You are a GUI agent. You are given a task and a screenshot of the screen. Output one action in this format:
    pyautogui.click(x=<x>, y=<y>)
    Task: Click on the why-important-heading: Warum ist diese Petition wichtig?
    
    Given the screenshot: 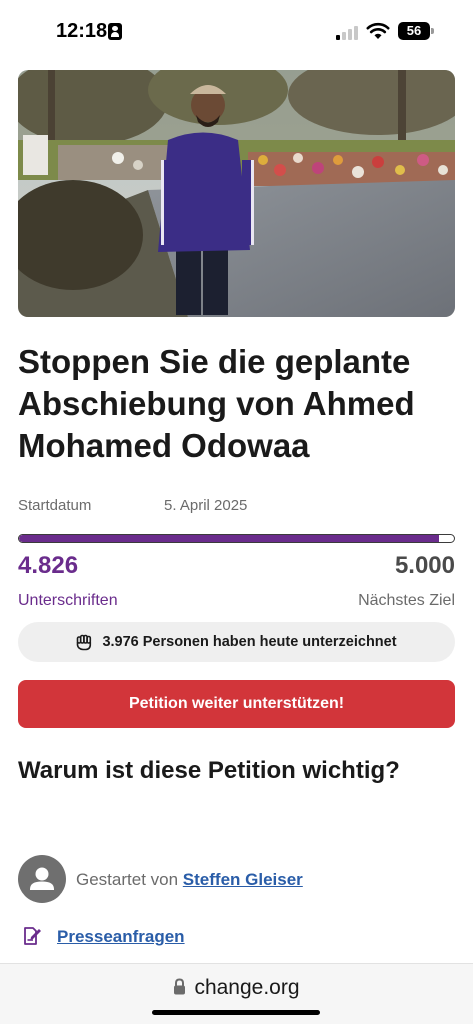 What is the action you would take?
    pyautogui.click(x=209, y=770)
    